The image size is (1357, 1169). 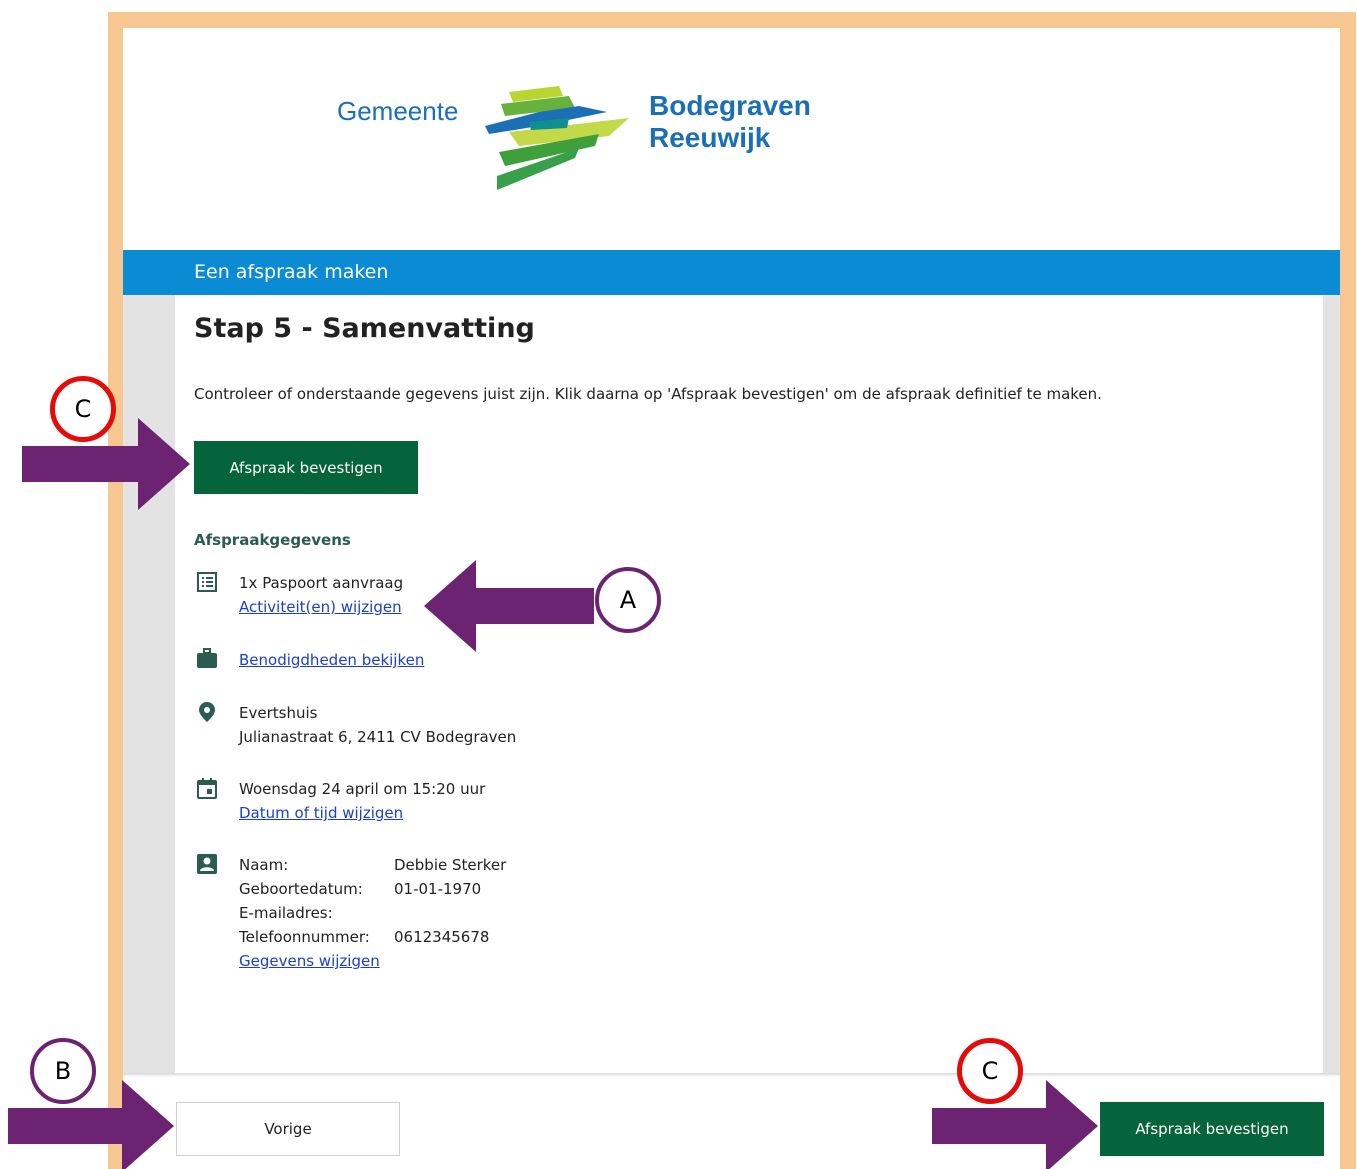 What do you see at coordinates (331, 660) in the screenshot?
I see `view-requirements-link: Benodigdheden bekijken` at bounding box center [331, 660].